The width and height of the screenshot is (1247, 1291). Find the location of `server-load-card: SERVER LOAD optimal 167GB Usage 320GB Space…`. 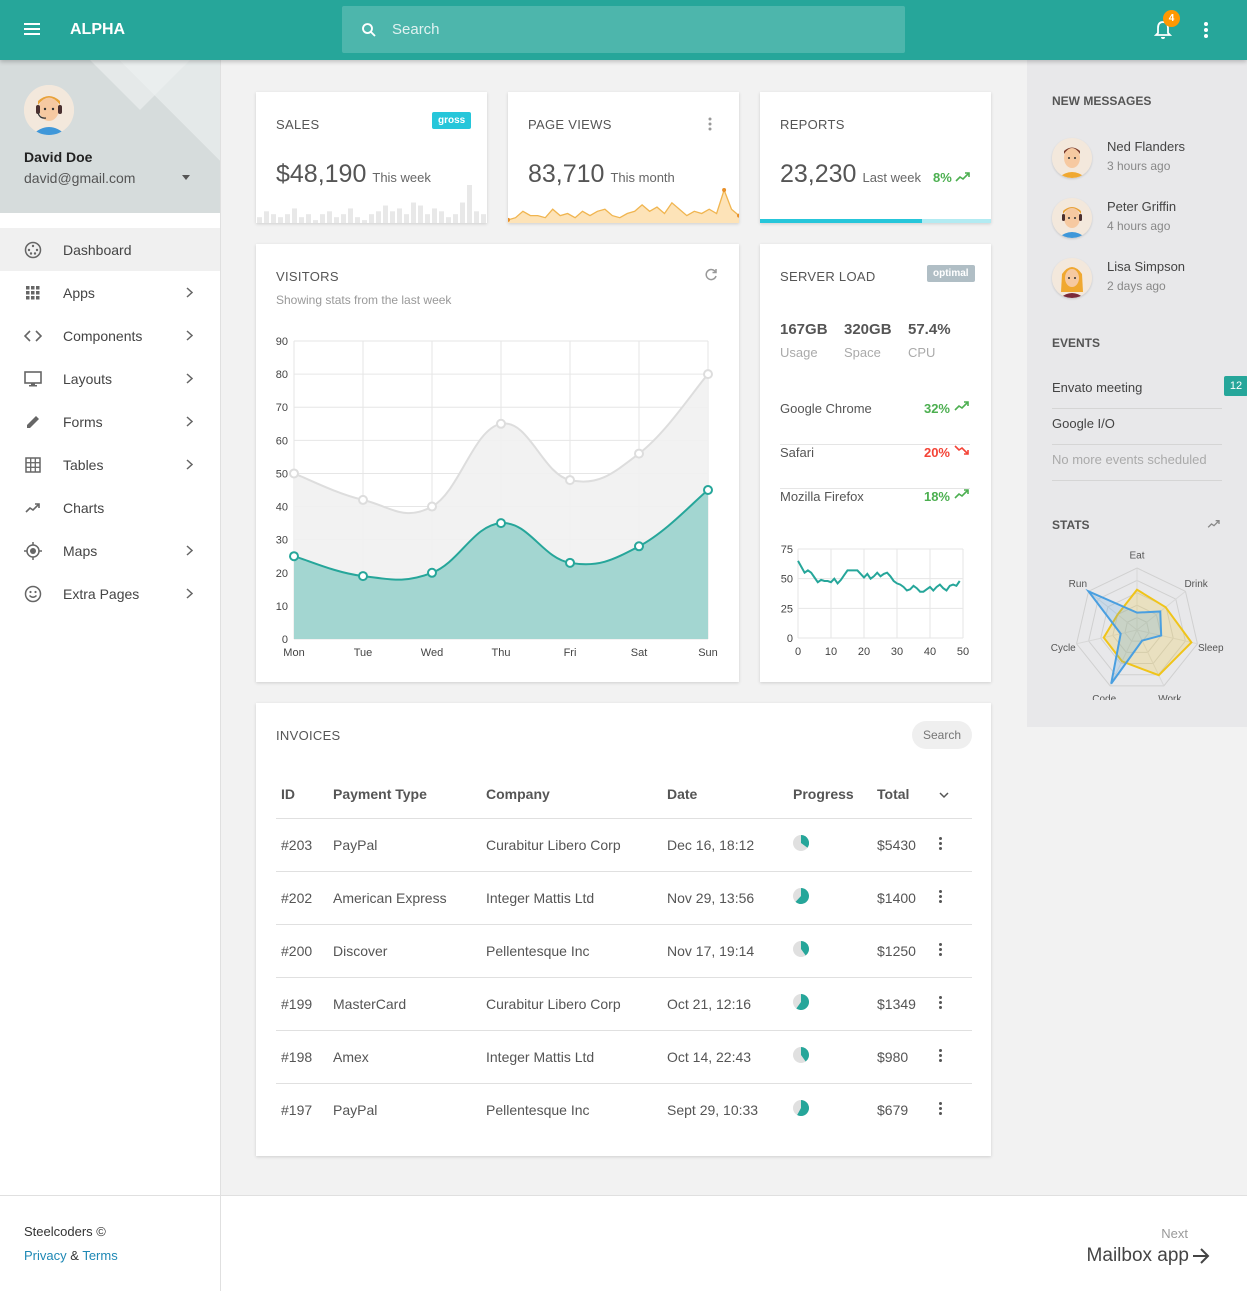

server-load-card: SERVER LOAD optimal 167GB Usage 320GB Space… is located at coordinates (875, 463).